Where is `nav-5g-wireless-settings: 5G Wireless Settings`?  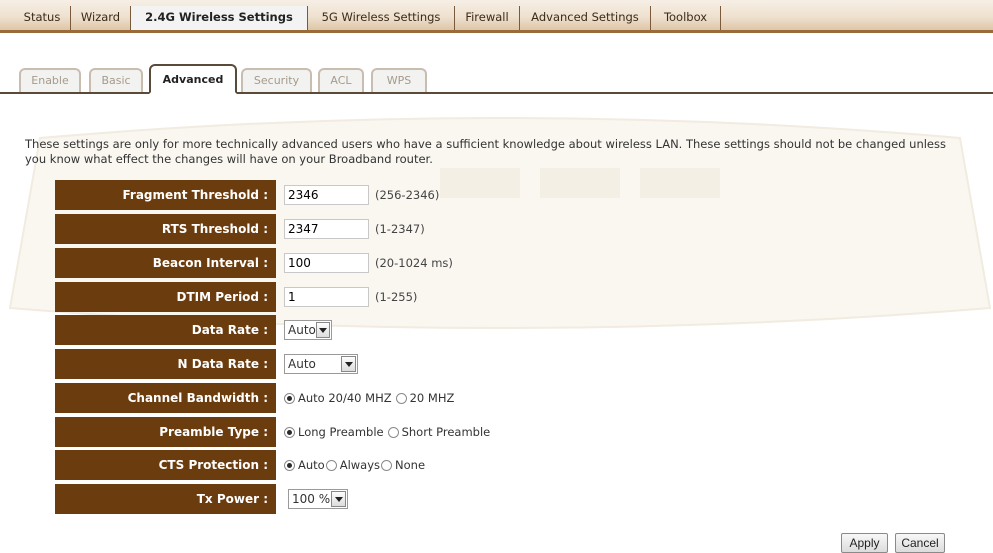
nav-5g-wireless-settings: 5G Wireless Settings is located at coordinates (381, 18).